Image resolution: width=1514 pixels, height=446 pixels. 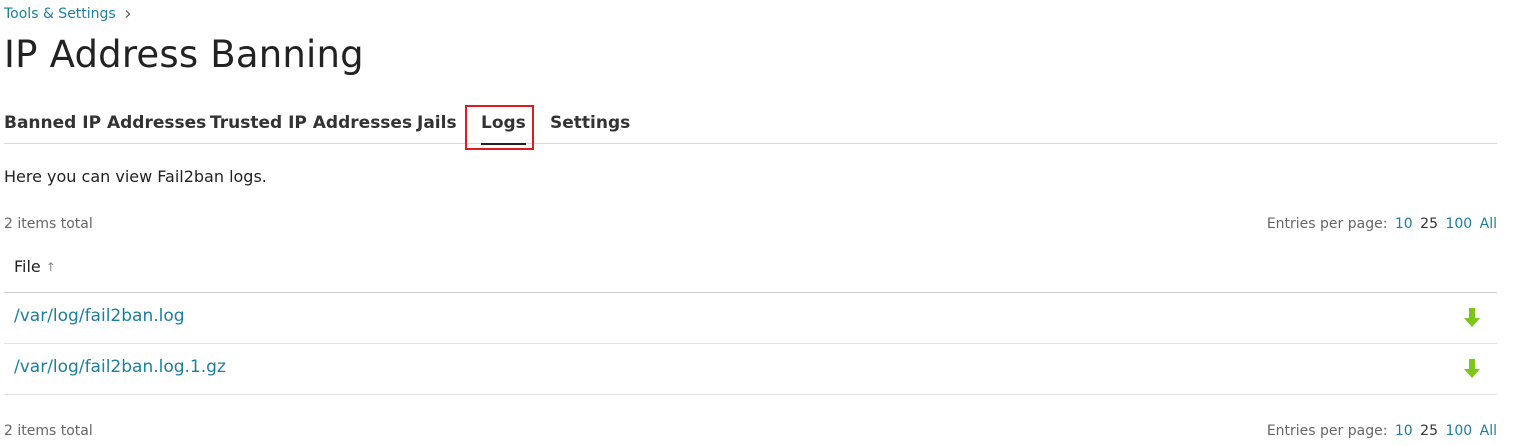 What do you see at coordinates (437, 123) in the screenshot?
I see `tab-jails: Jails` at bounding box center [437, 123].